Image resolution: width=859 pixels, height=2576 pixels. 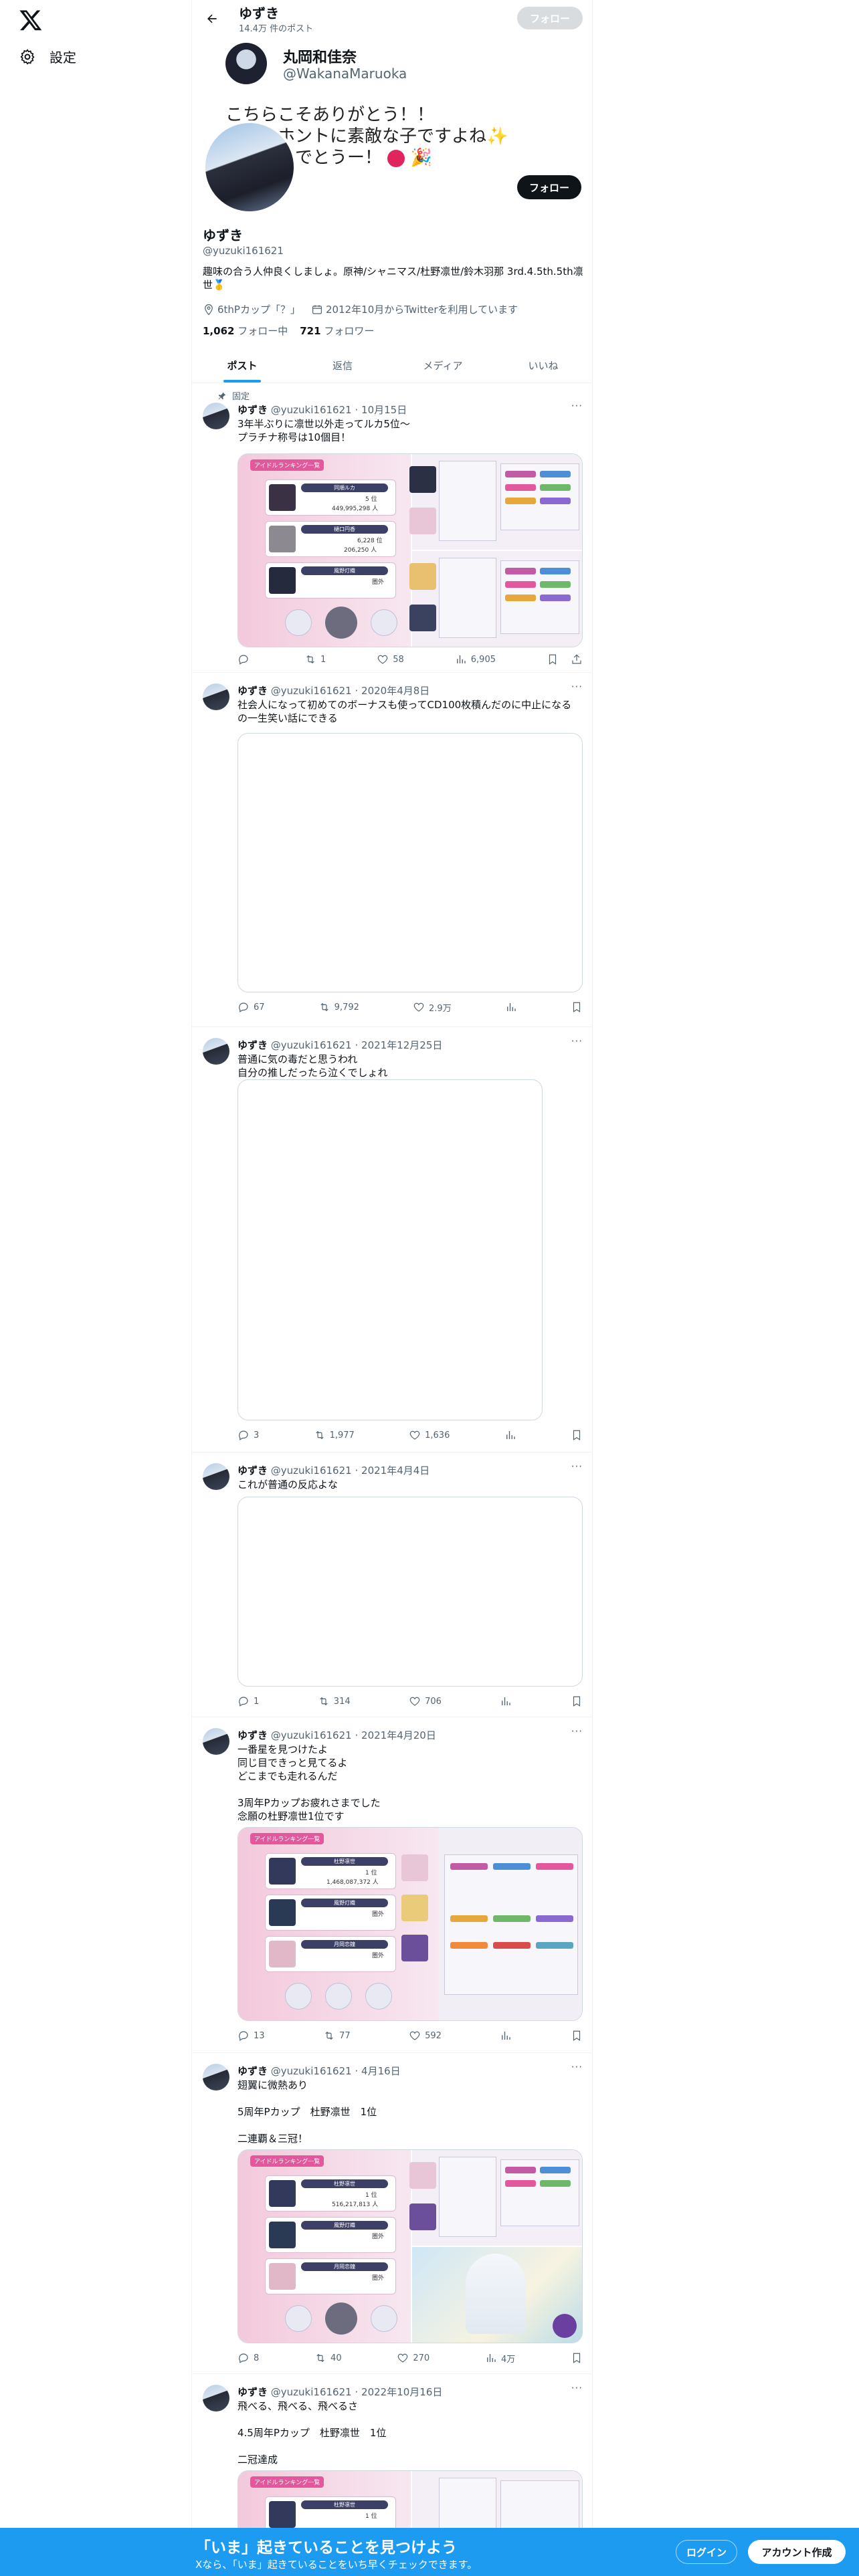 What do you see at coordinates (421, 158) in the screenshot?
I see `party-popper-icon: 🎉` at bounding box center [421, 158].